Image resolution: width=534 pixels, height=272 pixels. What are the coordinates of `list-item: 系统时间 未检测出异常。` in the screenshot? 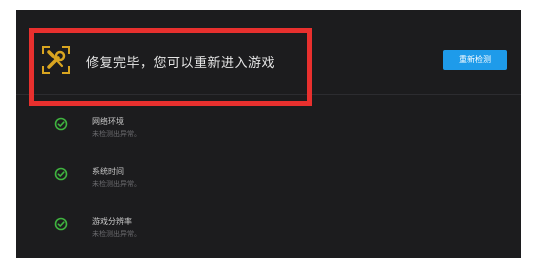 It's located at (268, 175).